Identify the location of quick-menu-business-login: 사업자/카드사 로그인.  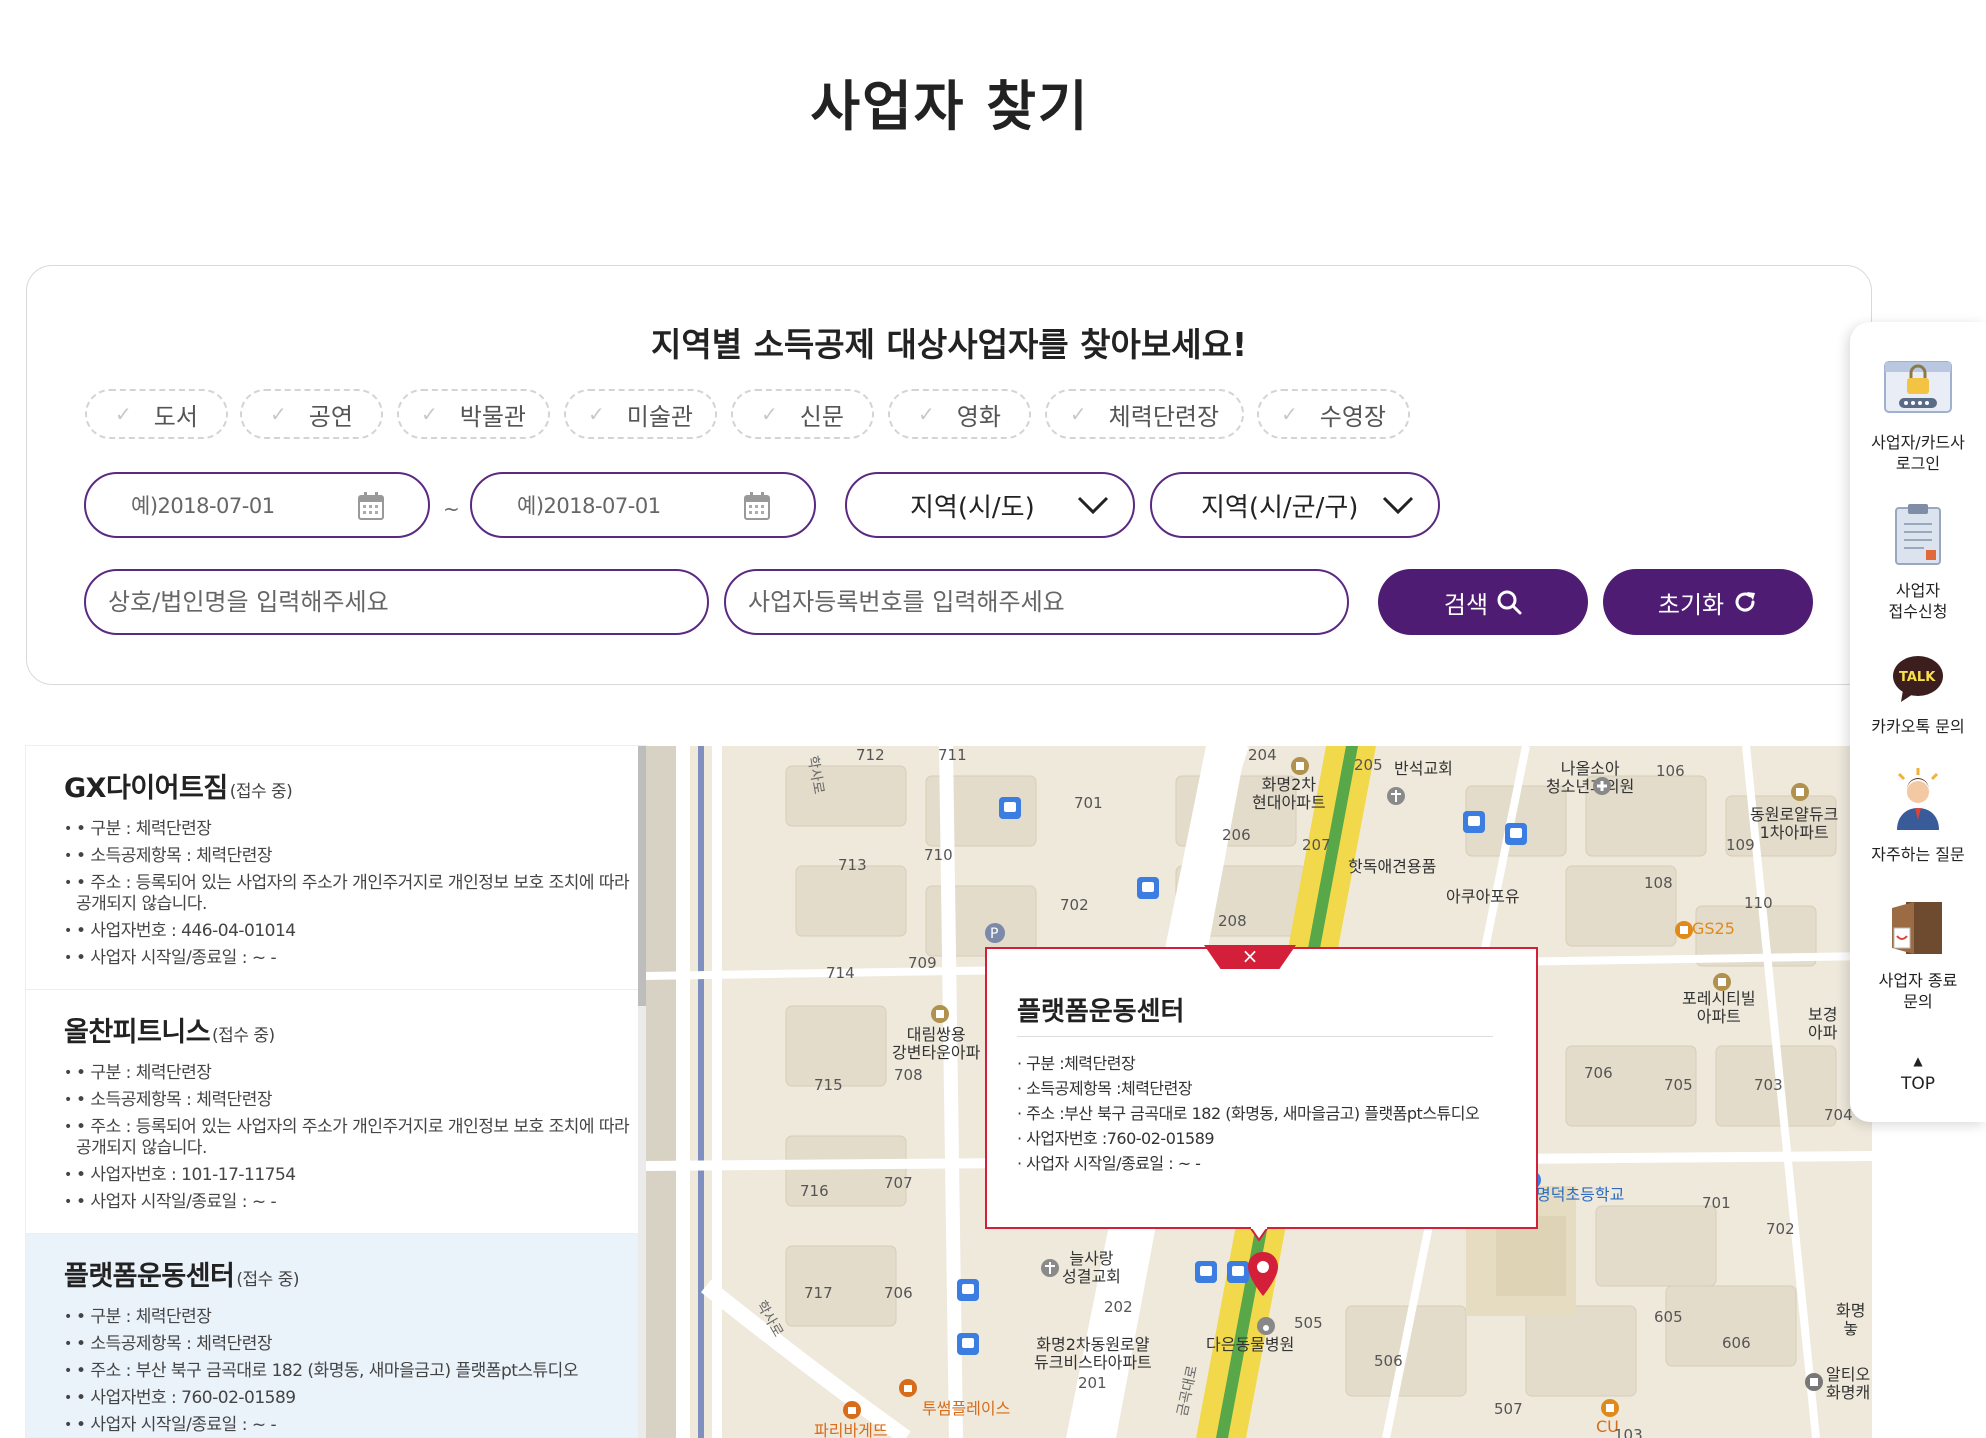
(1918, 415).